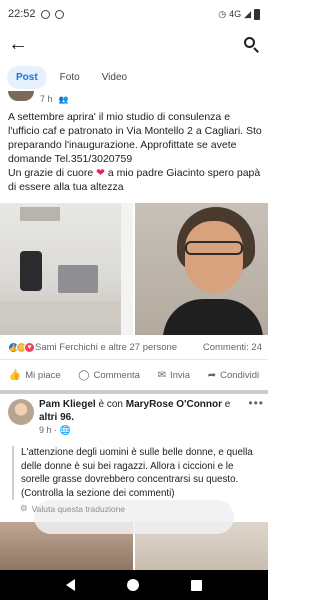 The height and width of the screenshot is (600, 320). Describe the element at coordinates (21, 347) in the screenshot. I see `reaction-icons: 👍 ☺ ♥` at that location.